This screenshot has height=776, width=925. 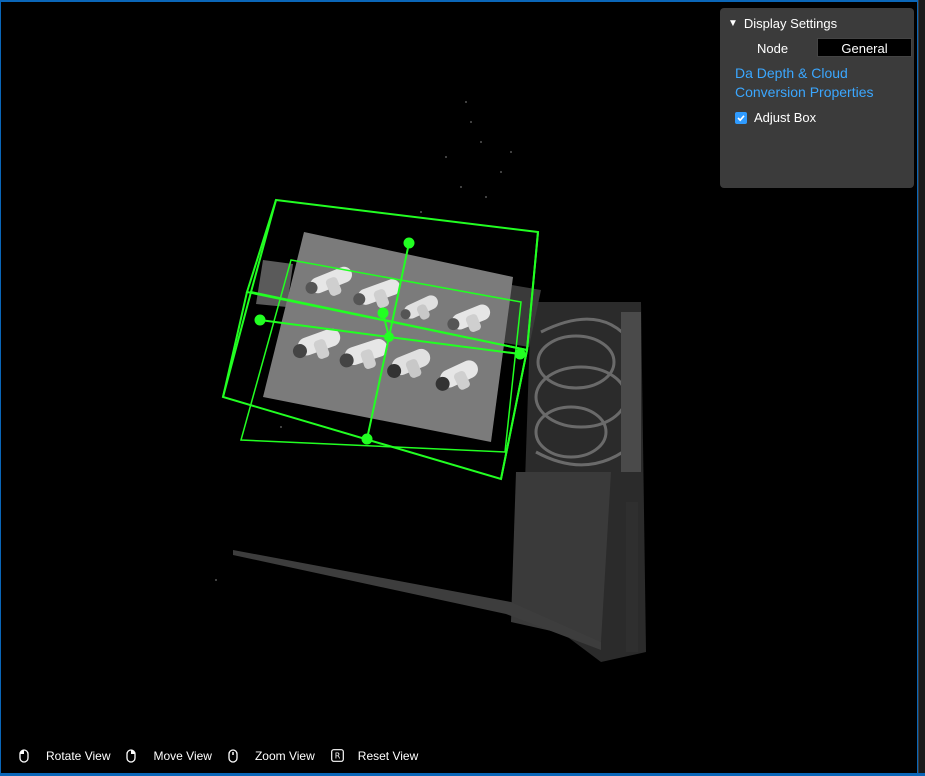 I want to click on display-settings-header: ▼ Display Settings, so click(x=782, y=23).